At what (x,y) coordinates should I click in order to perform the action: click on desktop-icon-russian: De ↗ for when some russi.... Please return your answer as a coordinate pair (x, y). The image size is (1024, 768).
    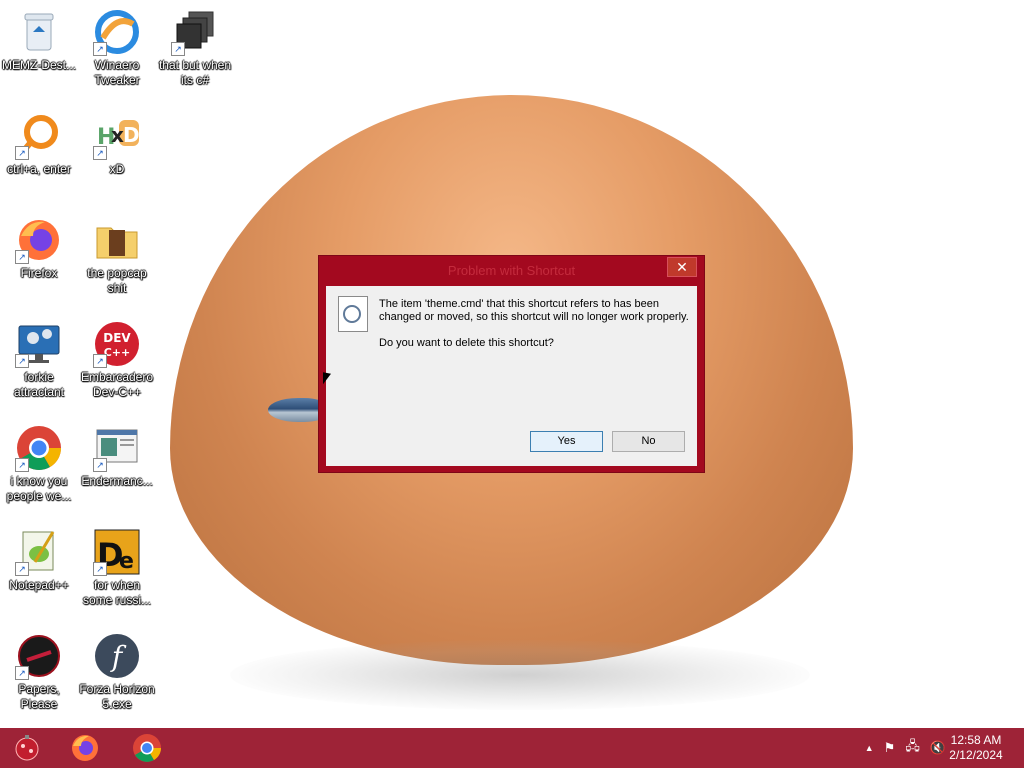
    Looking at the image, I should click on (117, 568).